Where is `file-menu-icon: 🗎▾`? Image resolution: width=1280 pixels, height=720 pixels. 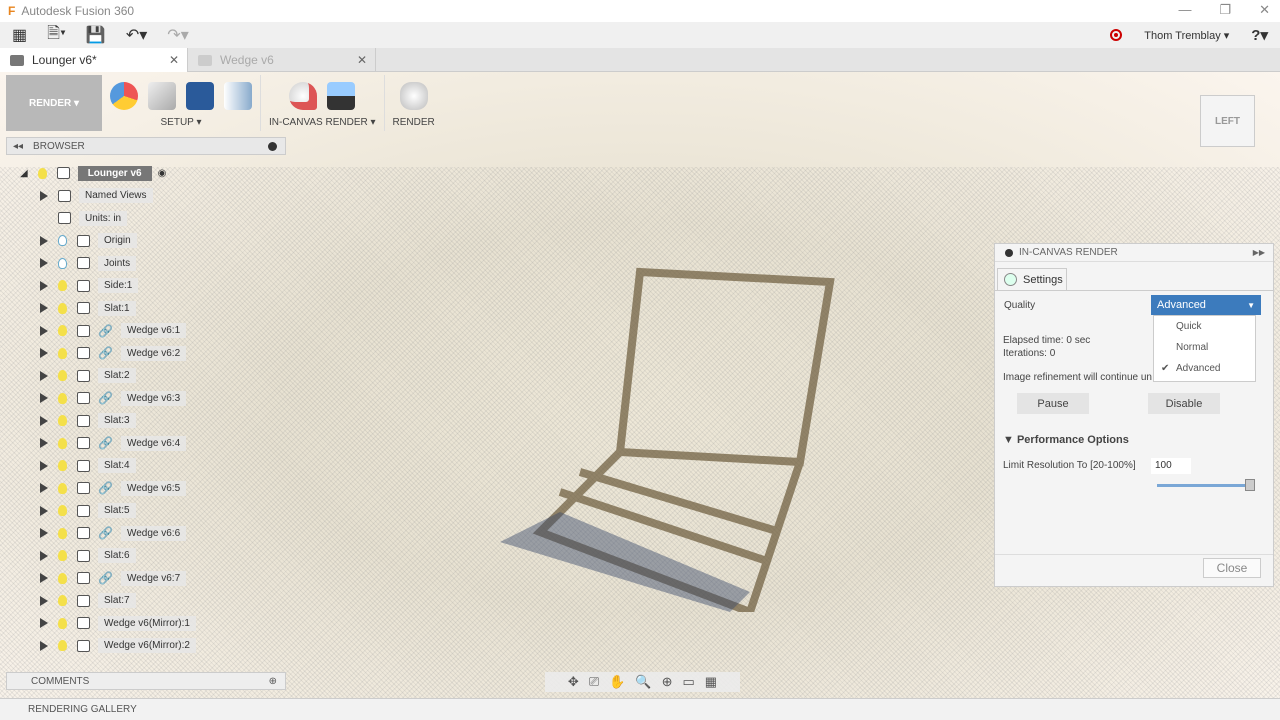 file-menu-icon: 🗎▾ is located at coordinates (56, 35).